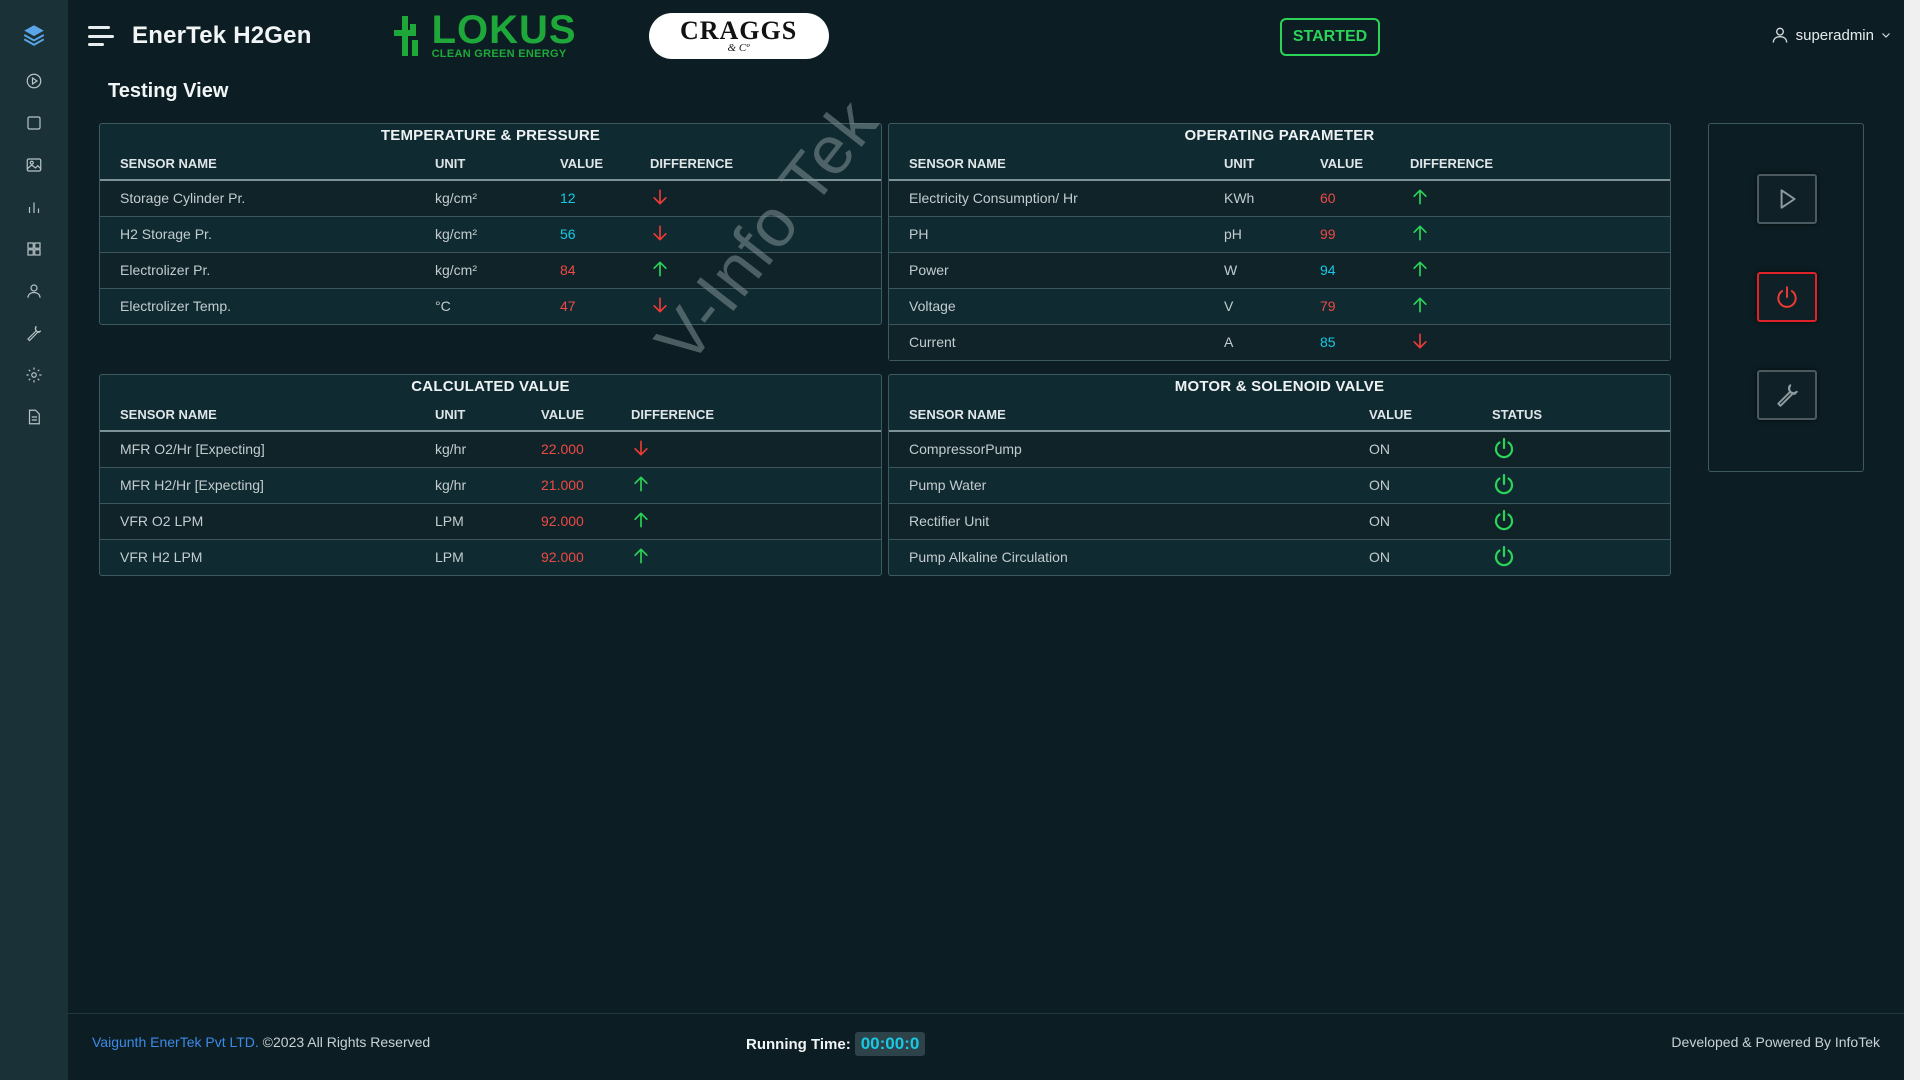 The height and width of the screenshot is (1080, 1920). I want to click on panel-title: MOTOR & SOLENOID VALVE, so click(1279, 386).